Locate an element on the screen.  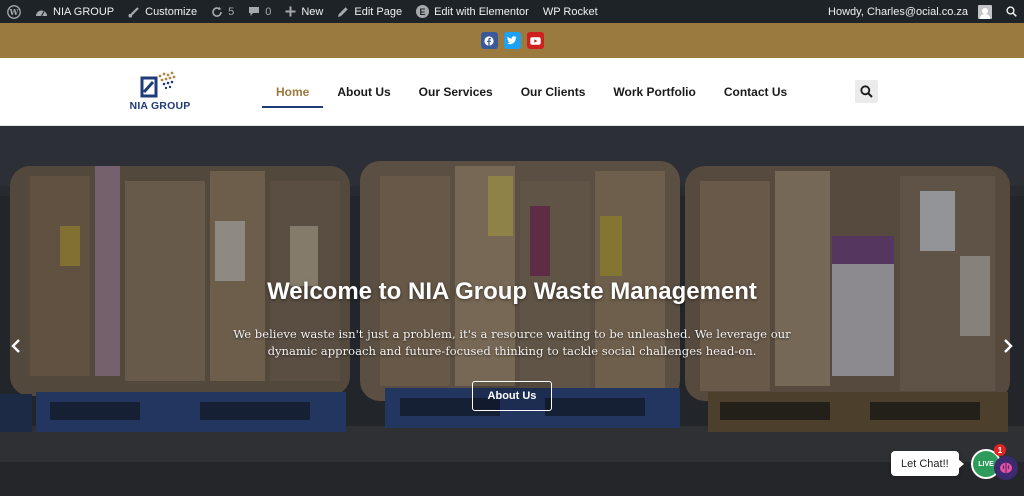
chevron-left-icon is located at coordinates (15, 346).